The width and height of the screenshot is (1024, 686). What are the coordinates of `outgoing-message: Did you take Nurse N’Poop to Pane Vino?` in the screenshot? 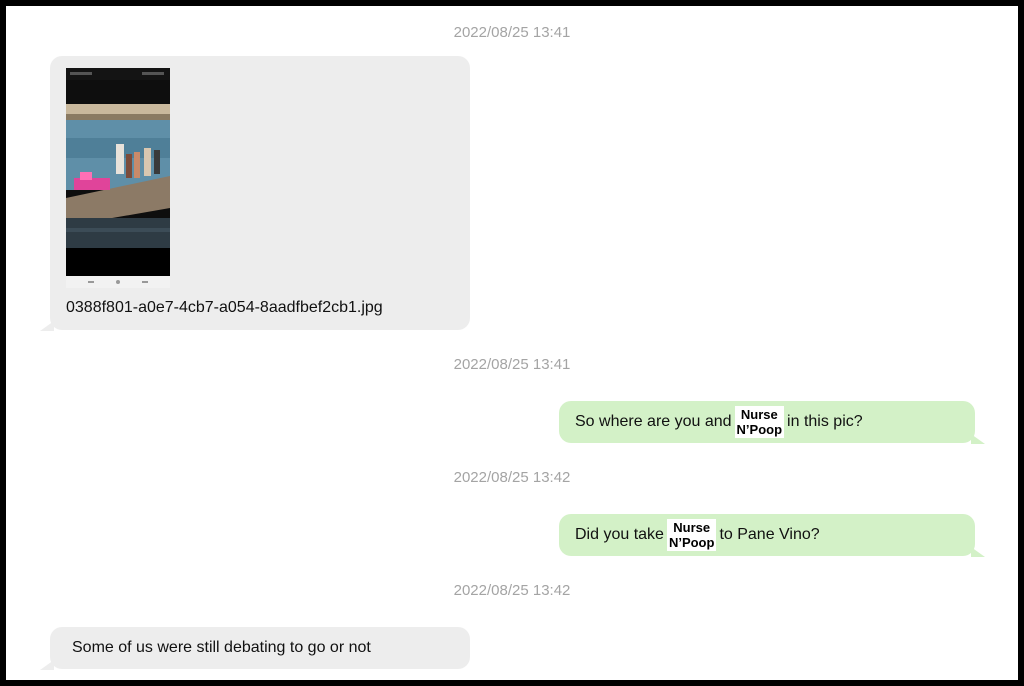 It's located at (772, 535).